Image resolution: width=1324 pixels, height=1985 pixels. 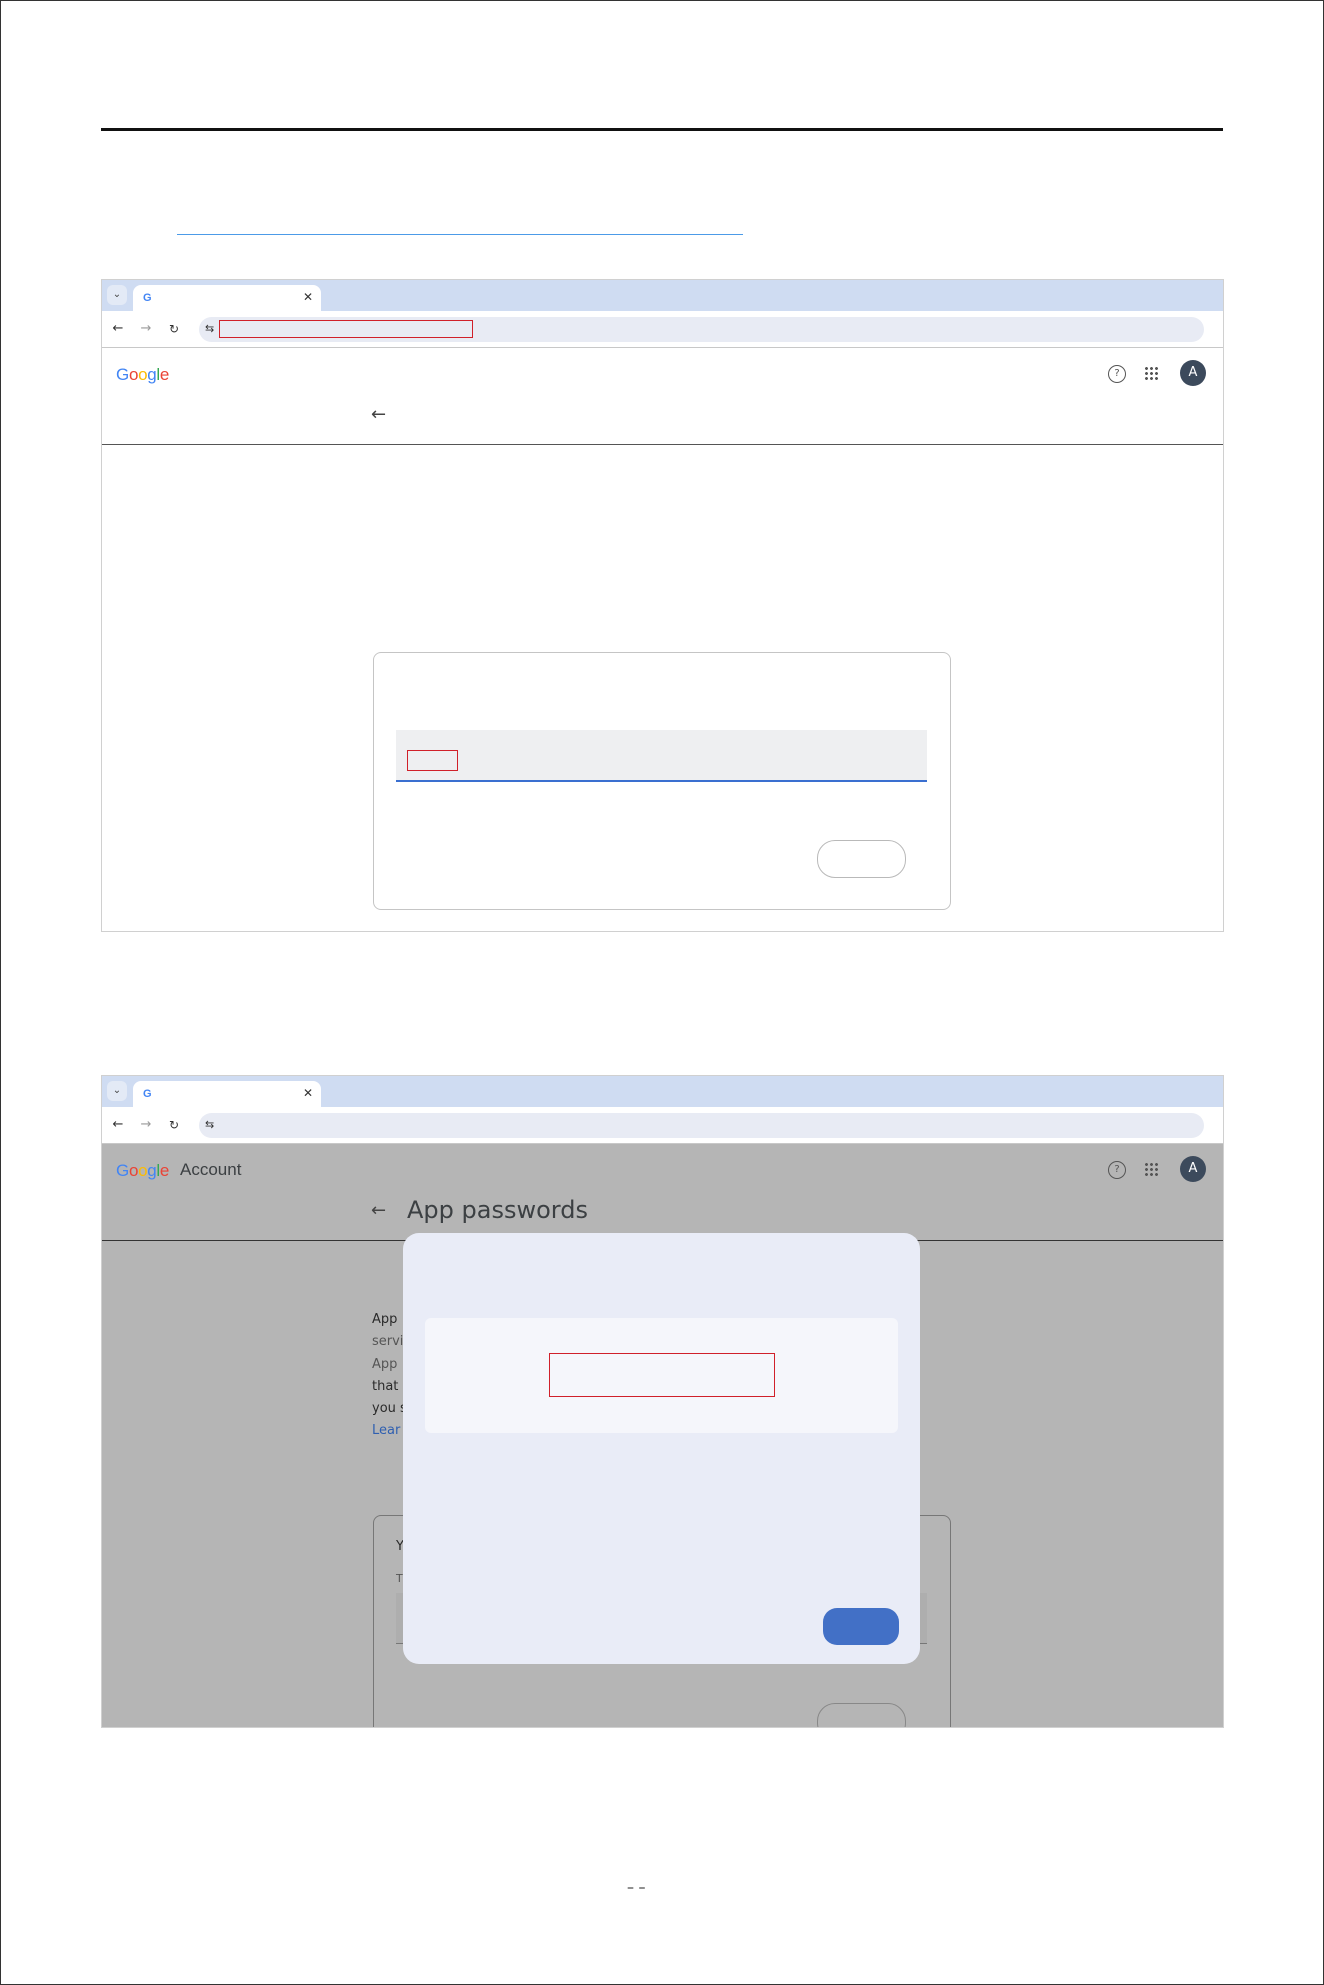 What do you see at coordinates (662, 396) in the screenshot?
I see `account-header: Google ? A ←` at bounding box center [662, 396].